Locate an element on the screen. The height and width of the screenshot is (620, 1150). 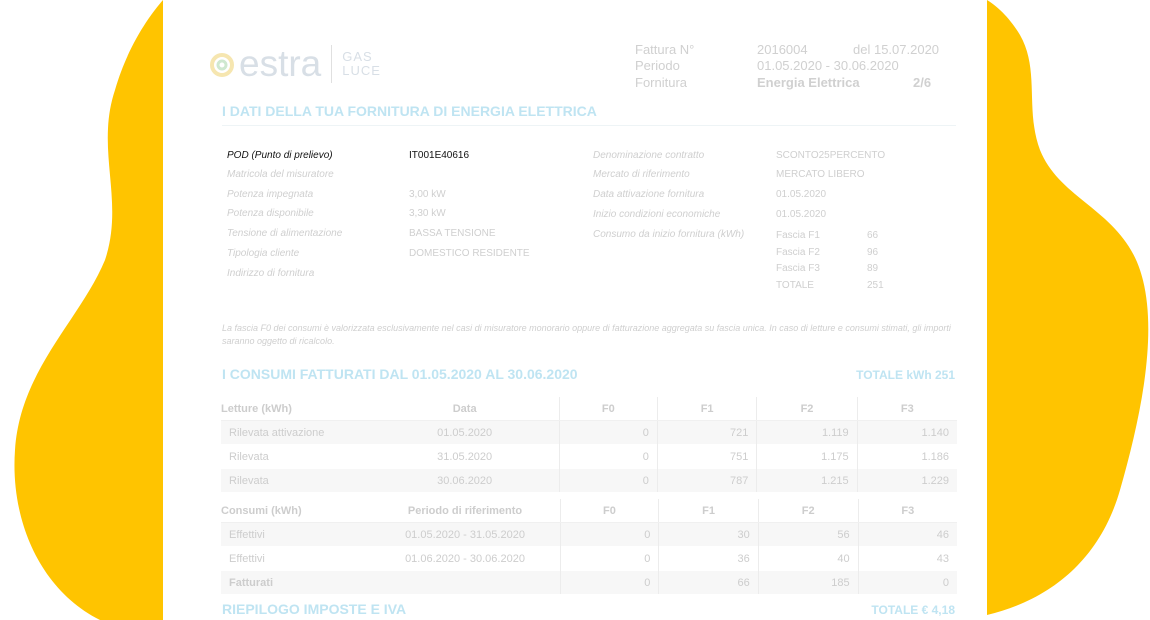
customer-type-label: Tipologia cliente is located at coordinates (263, 253).